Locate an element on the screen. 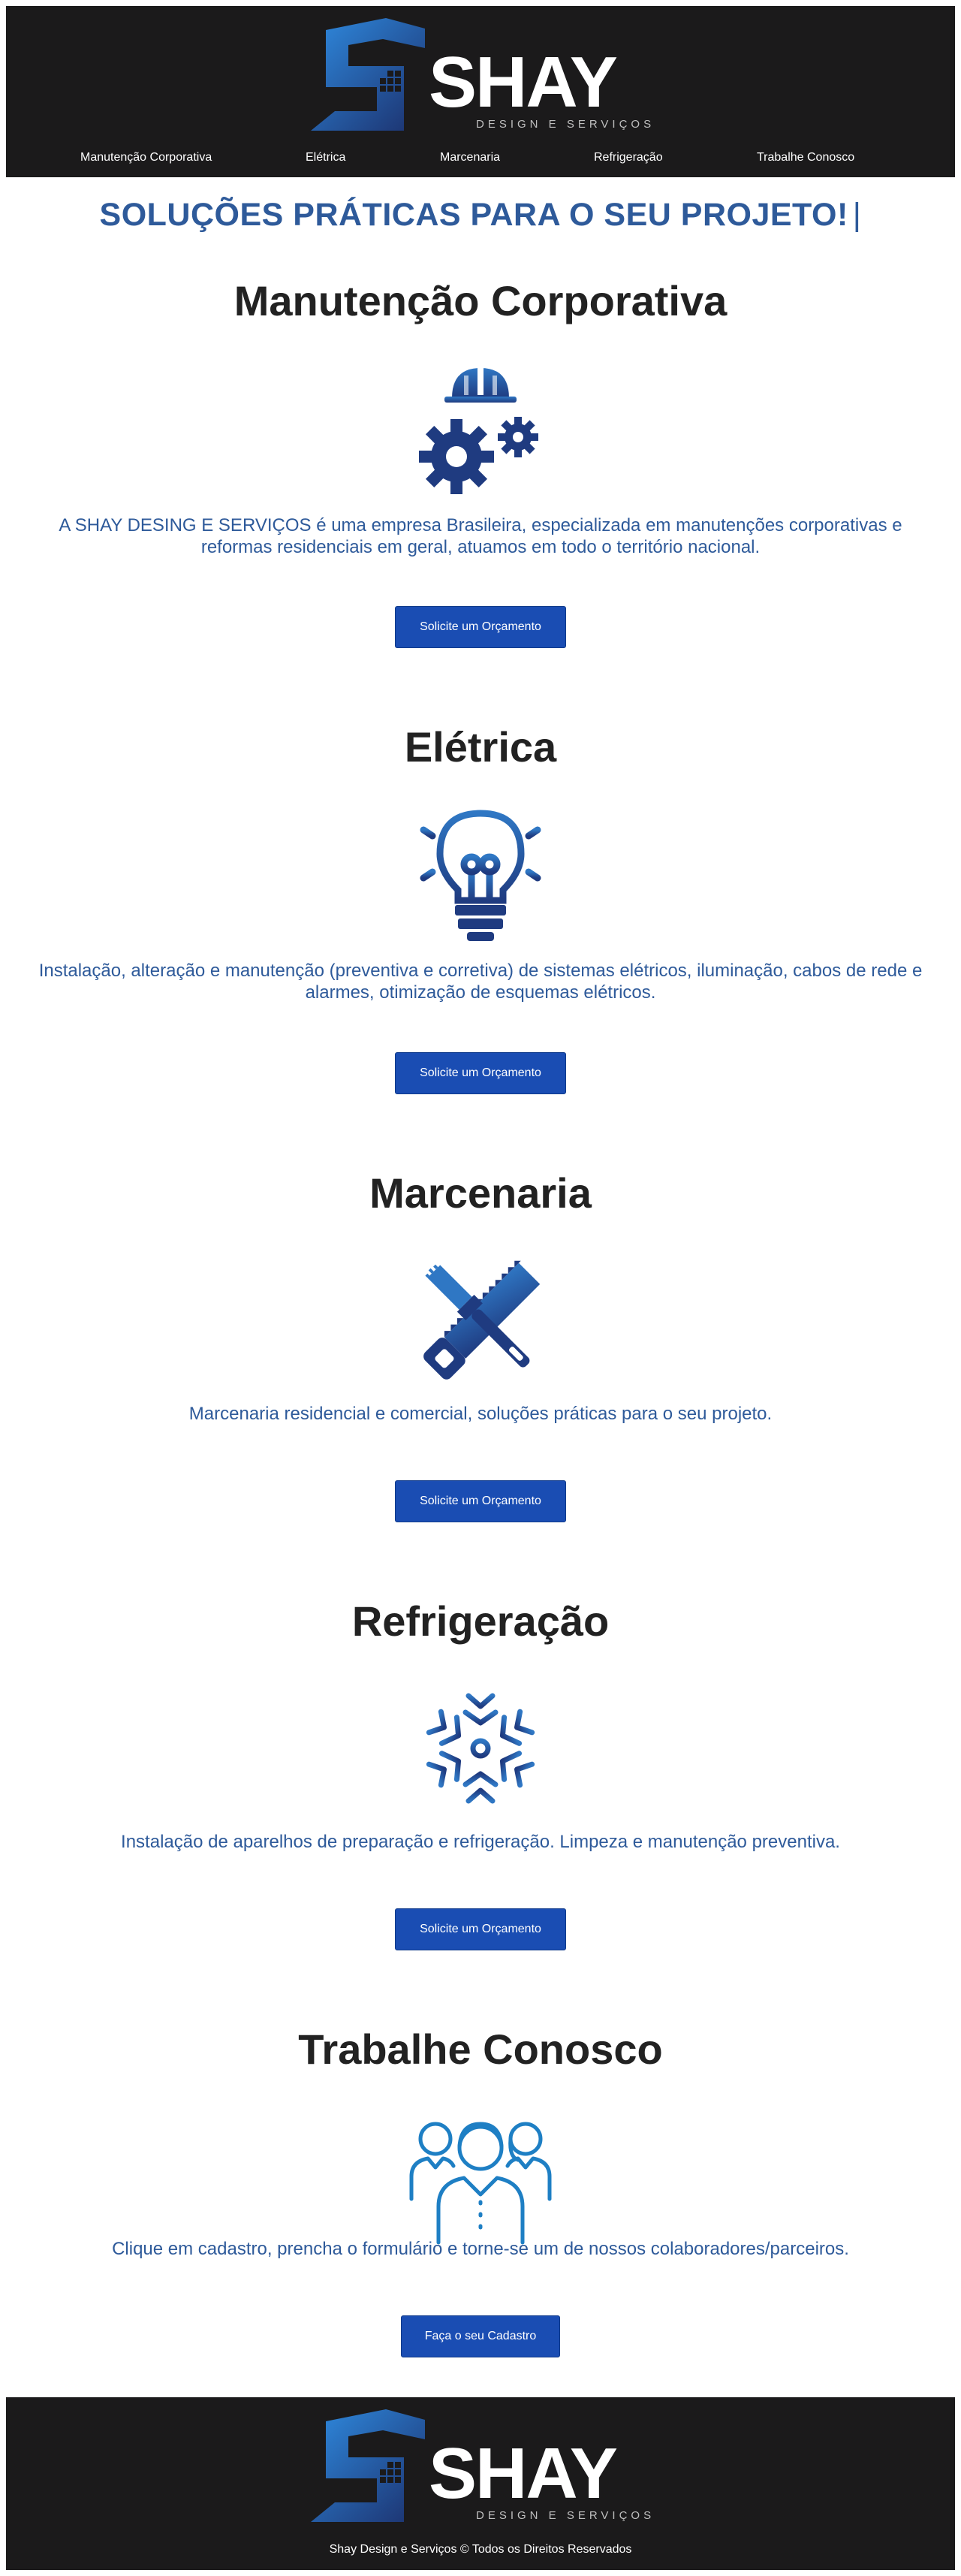 The width and height of the screenshot is (961, 2576). nav-item-manutencao: Manutenção Corporativa is located at coordinates (146, 157).